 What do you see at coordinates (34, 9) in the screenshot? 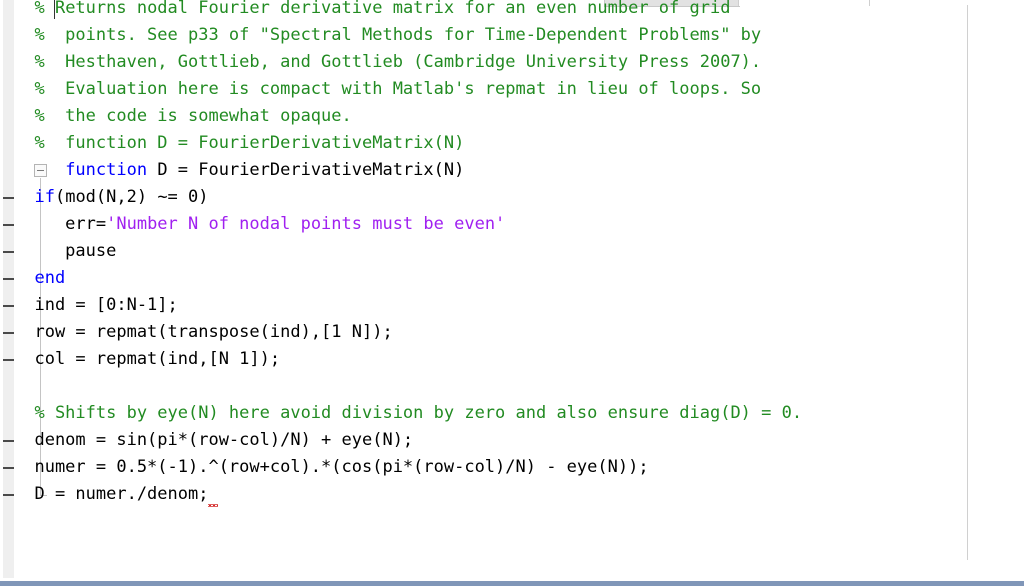
I see `code-token-comment: %` at bounding box center [34, 9].